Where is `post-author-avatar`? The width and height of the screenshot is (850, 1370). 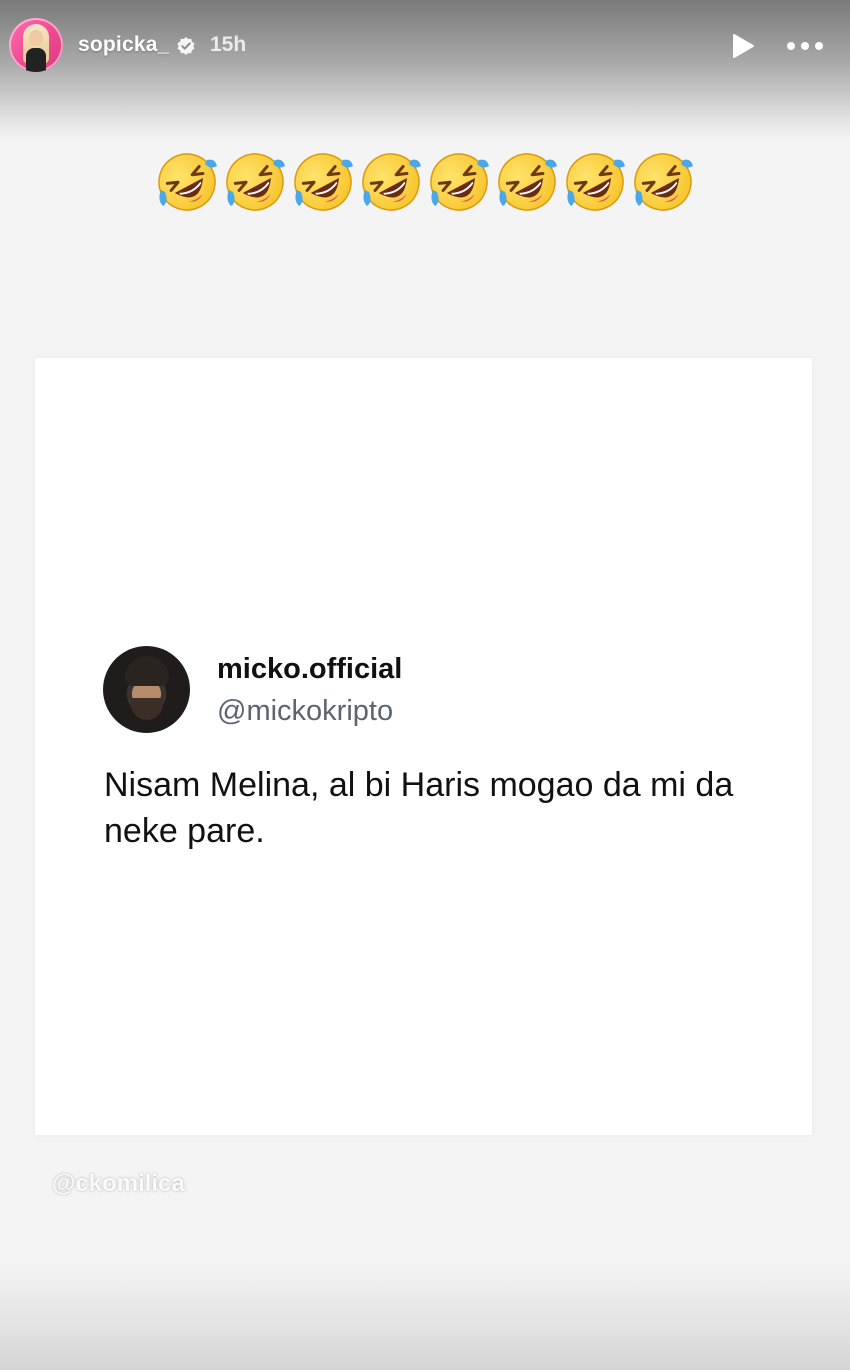
post-author-avatar is located at coordinates (146, 689).